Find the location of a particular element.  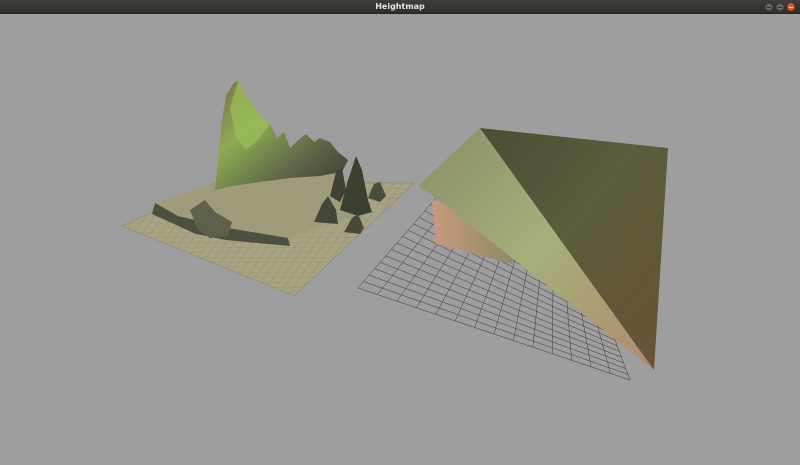

close-icon is located at coordinates (791, 7).